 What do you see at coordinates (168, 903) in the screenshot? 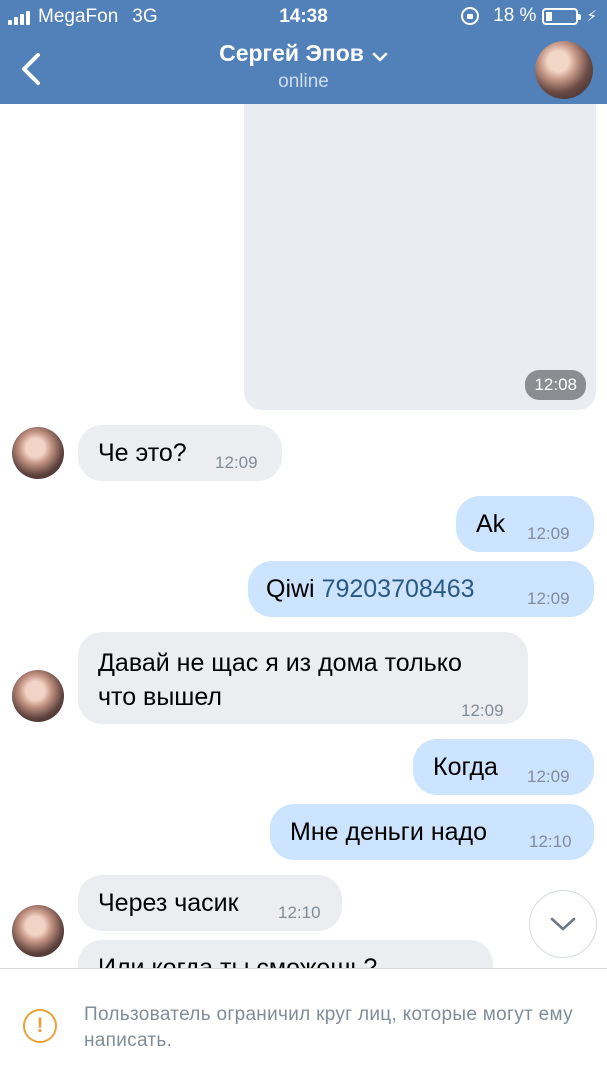
I see `message-text: Через часик` at bounding box center [168, 903].